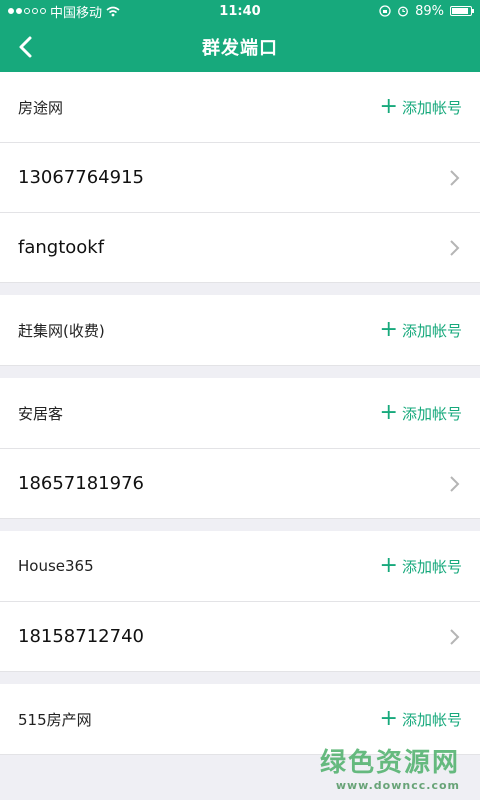  I want to click on site-row: 安居客 + 添加帐号, so click(240, 413).